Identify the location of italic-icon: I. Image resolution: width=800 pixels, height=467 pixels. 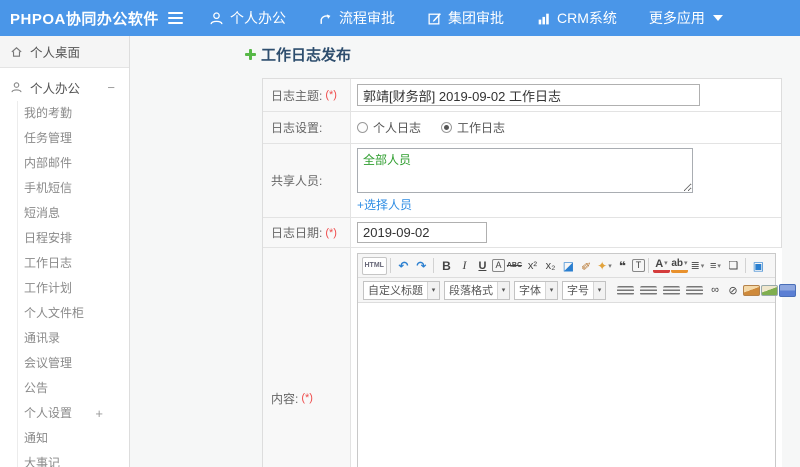
(464, 266).